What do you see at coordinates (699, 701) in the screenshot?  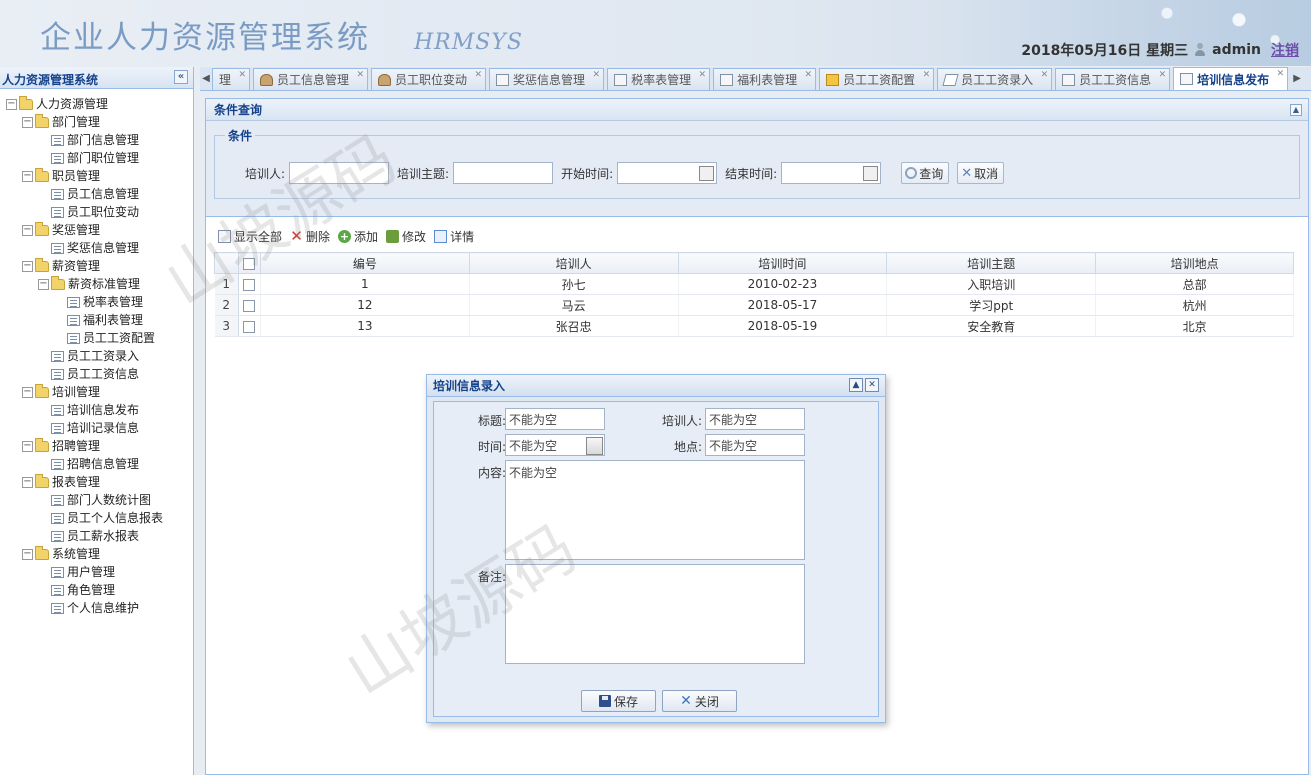 I see `close-button: ✕ 关闭` at bounding box center [699, 701].